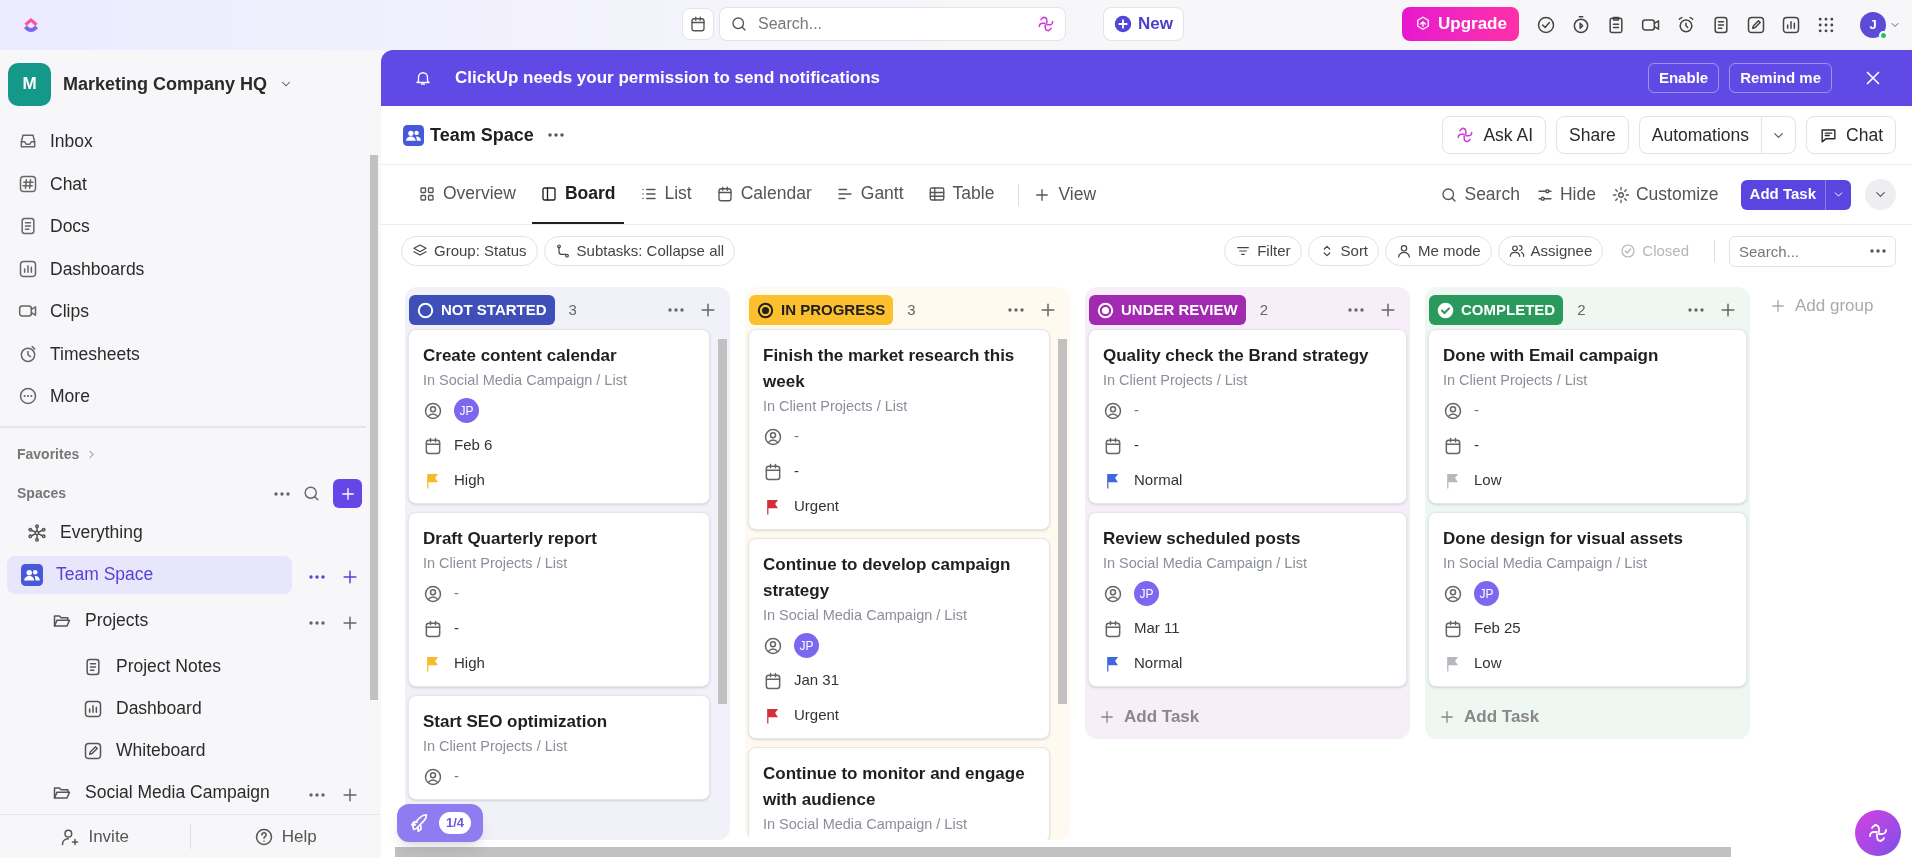 The image size is (1912, 858). I want to click on team-space-icon, so click(413, 135).